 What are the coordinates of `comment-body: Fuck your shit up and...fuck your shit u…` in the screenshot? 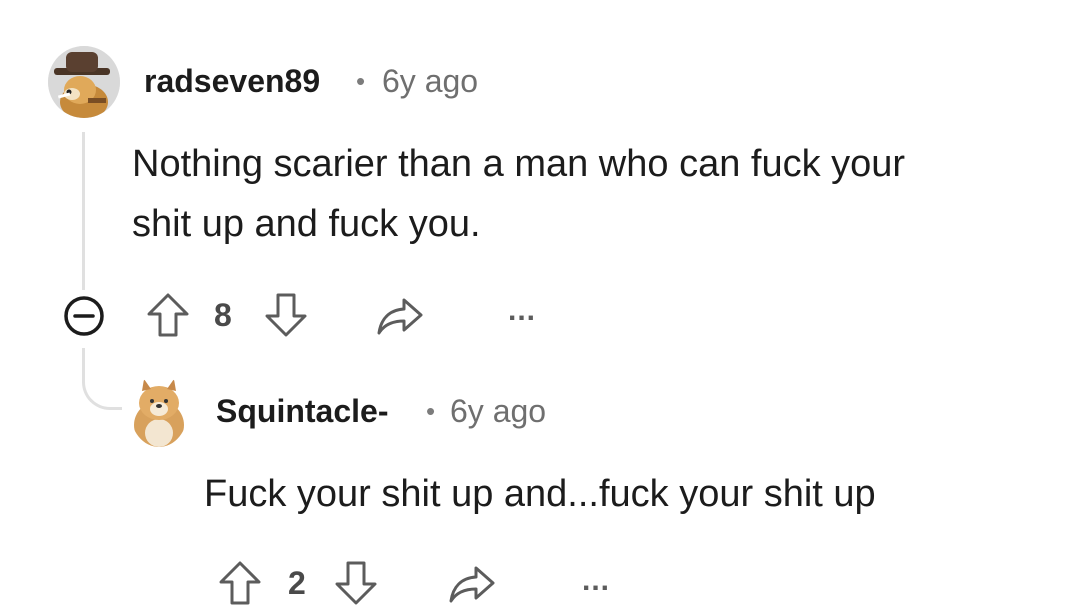 It's located at (540, 494).